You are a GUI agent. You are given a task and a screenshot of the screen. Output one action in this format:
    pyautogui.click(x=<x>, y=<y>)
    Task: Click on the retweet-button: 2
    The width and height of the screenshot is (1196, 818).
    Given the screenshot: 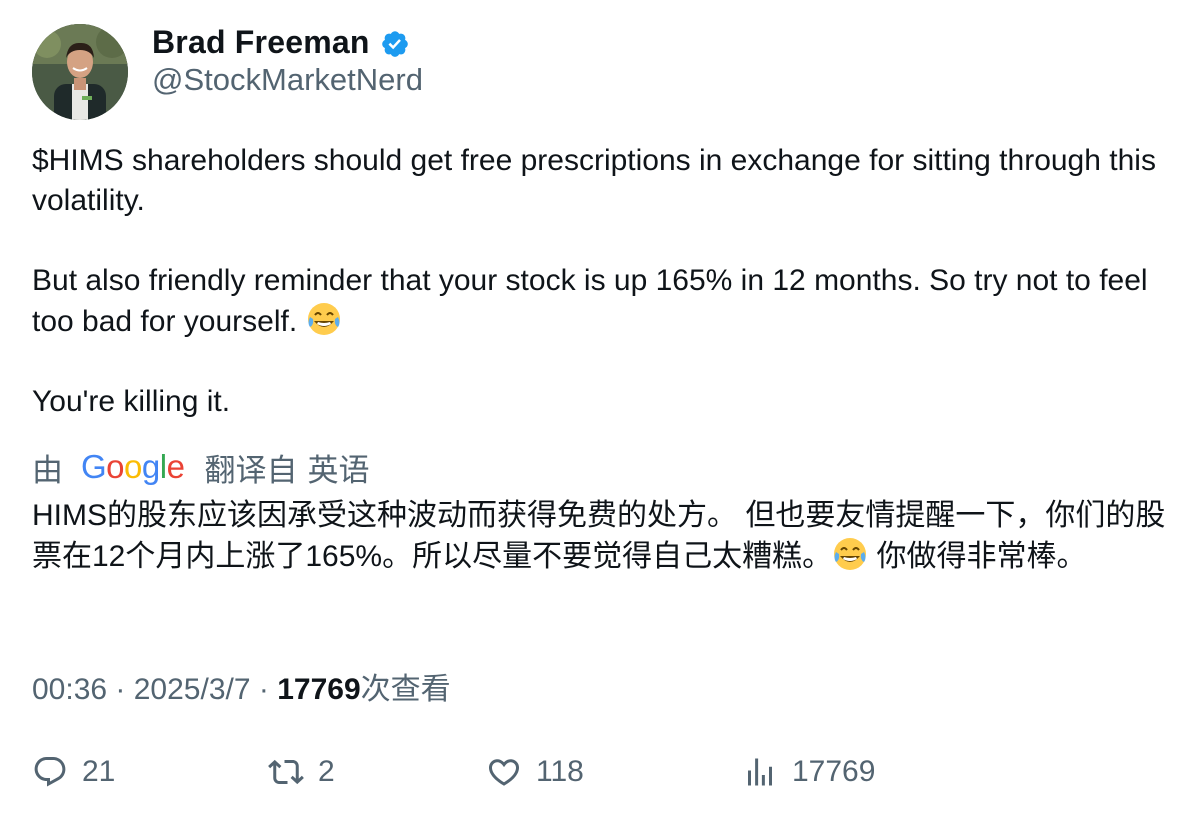 What is the action you would take?
    pyautogui.click(x=301, y=772)
    